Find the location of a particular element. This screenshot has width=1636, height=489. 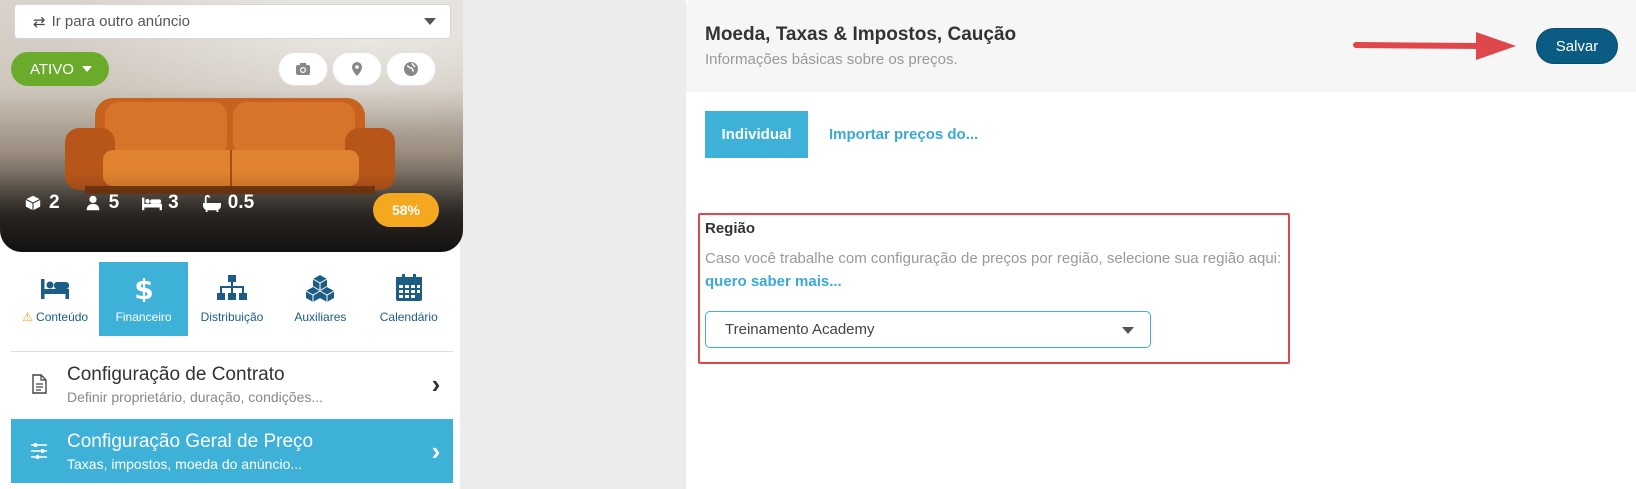

dollar-icon: $ is located at coordinates (143, 288).